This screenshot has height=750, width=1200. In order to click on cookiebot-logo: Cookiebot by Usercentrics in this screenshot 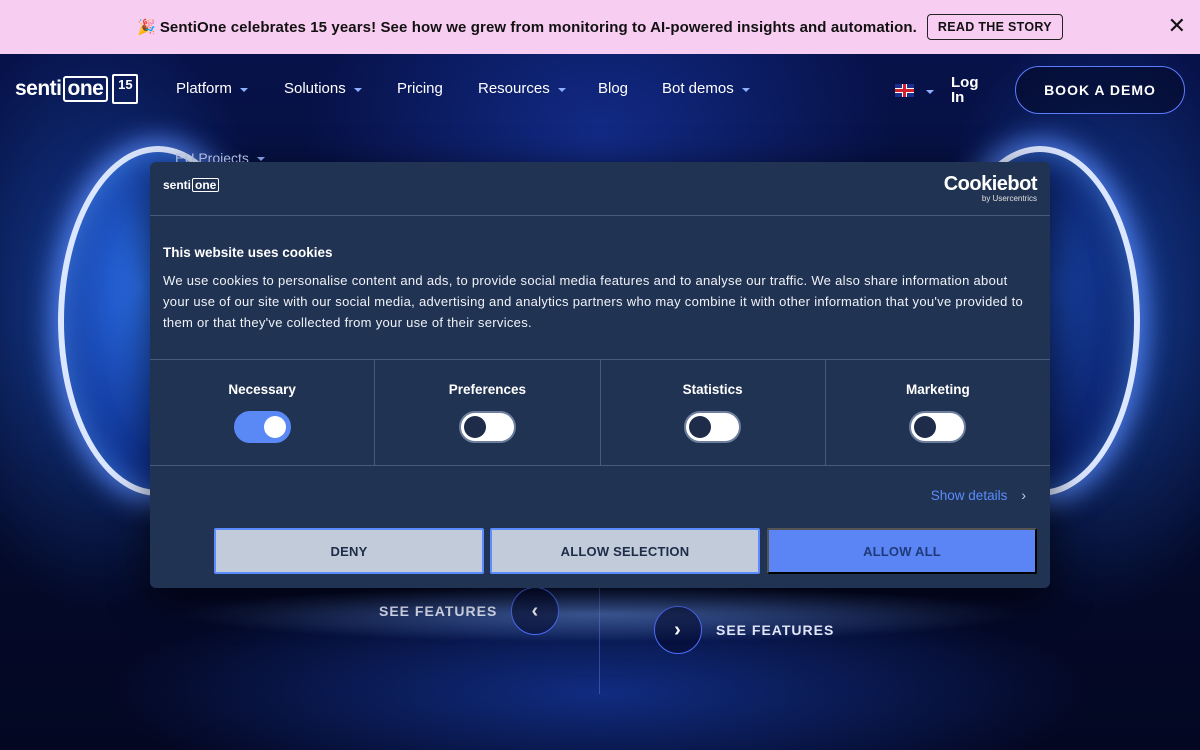, I will do `click(991, 188)`.